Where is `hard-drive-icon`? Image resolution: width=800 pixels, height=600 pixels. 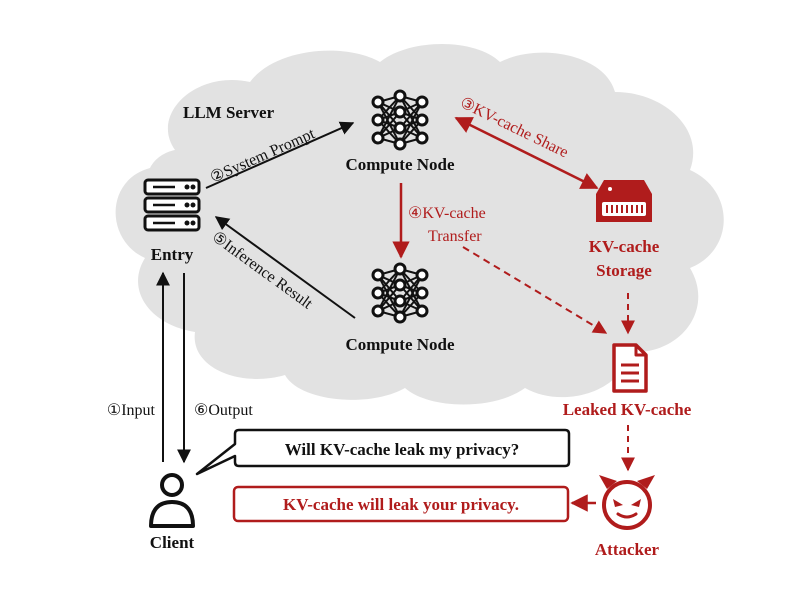
hard-drive-icon is located at coordinates (624, 201).